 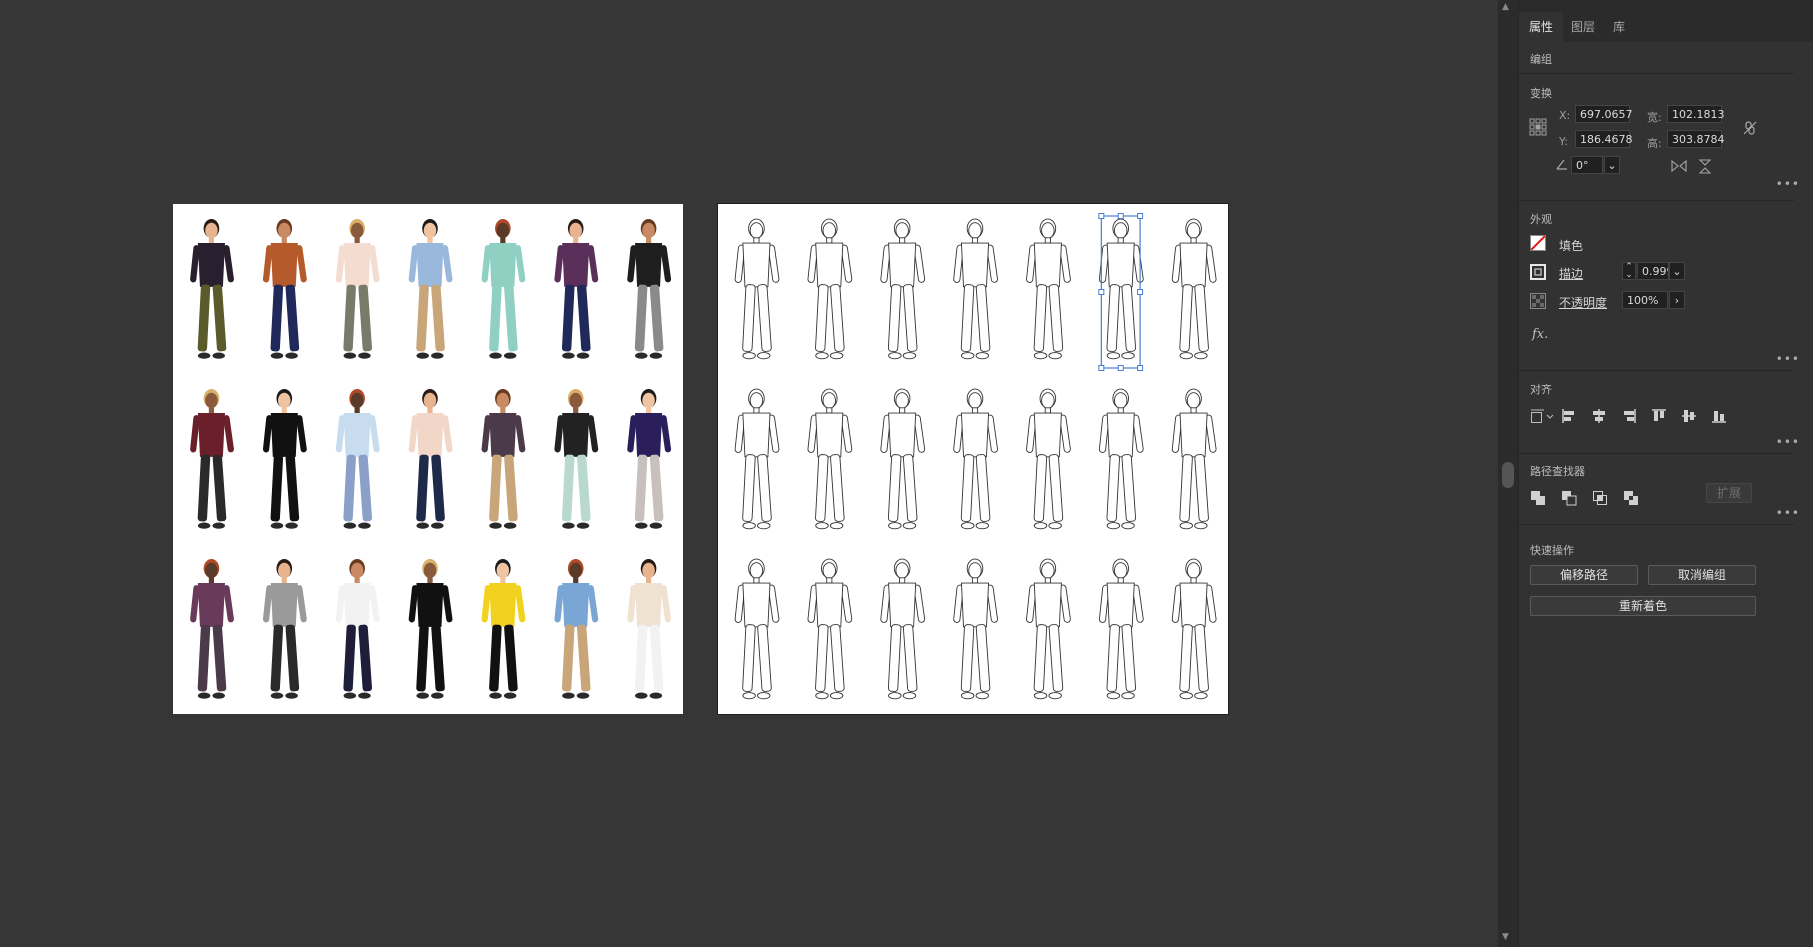 What do you see at coordinates (1619, 27) in the screenshot?
I see `tab-libraries: 库` at bounding box center [1619, 27].